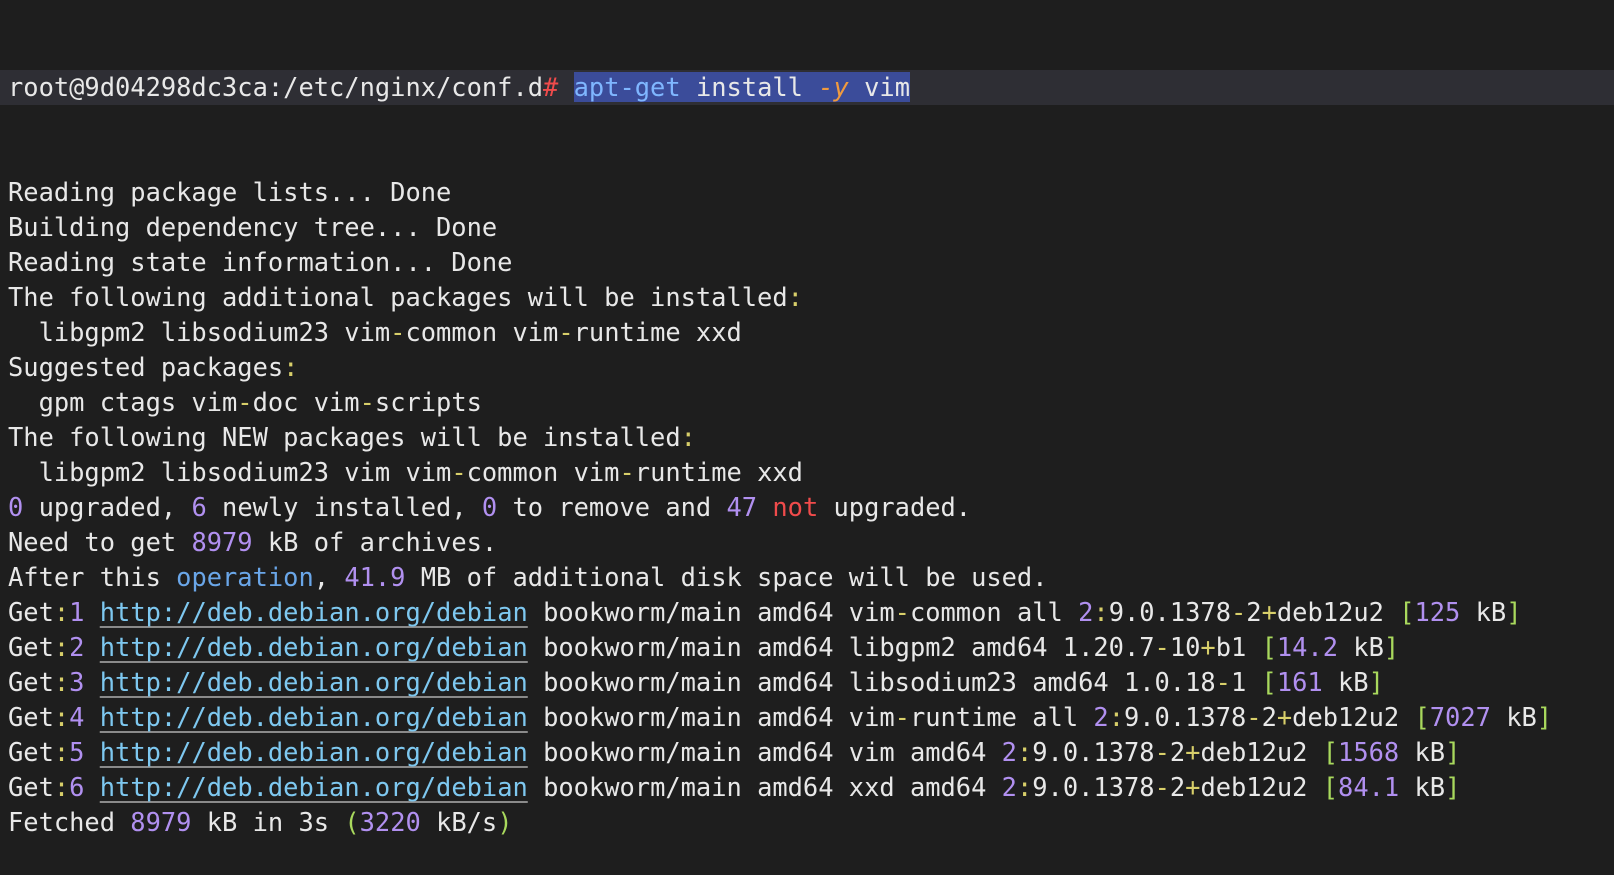 The width and height of the screenshot is (1614, 875). What do you see at coordinates (77, 717) in the screenshot?
I see `output-text: 4` at bounding box center [77, 717].